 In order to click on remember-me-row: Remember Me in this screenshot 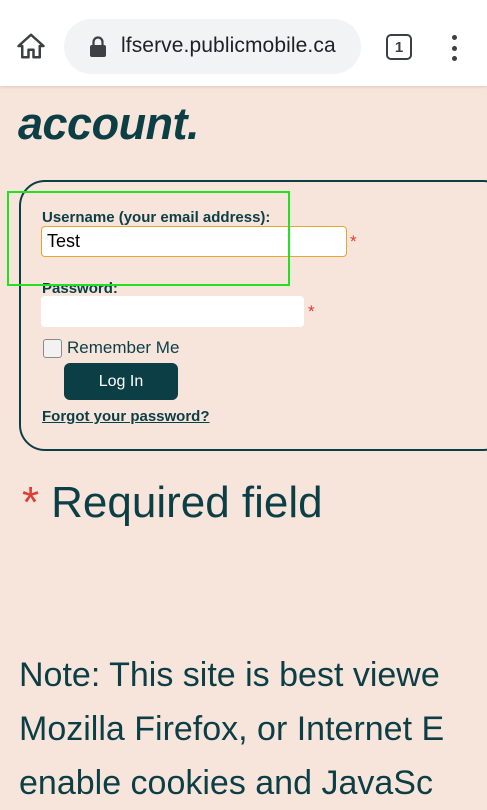, I will do `click(111, 348)`.